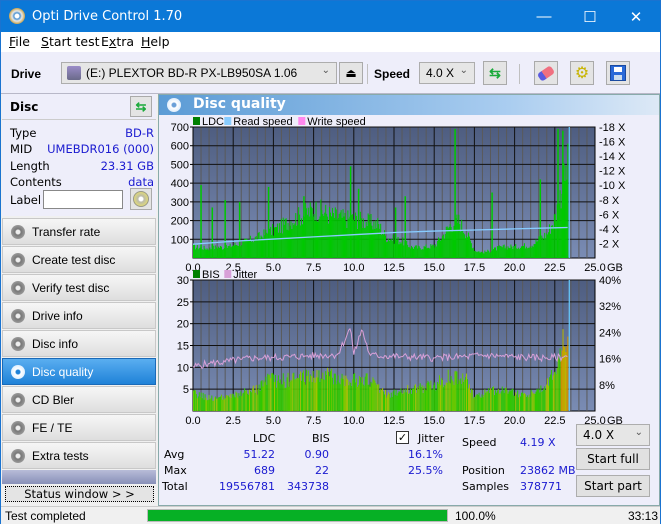 The image size is (661, 524). Describe the element at coordinates (79, 371) in the screenshot. I see `nav-disc-quality: Disc quality` at that location.